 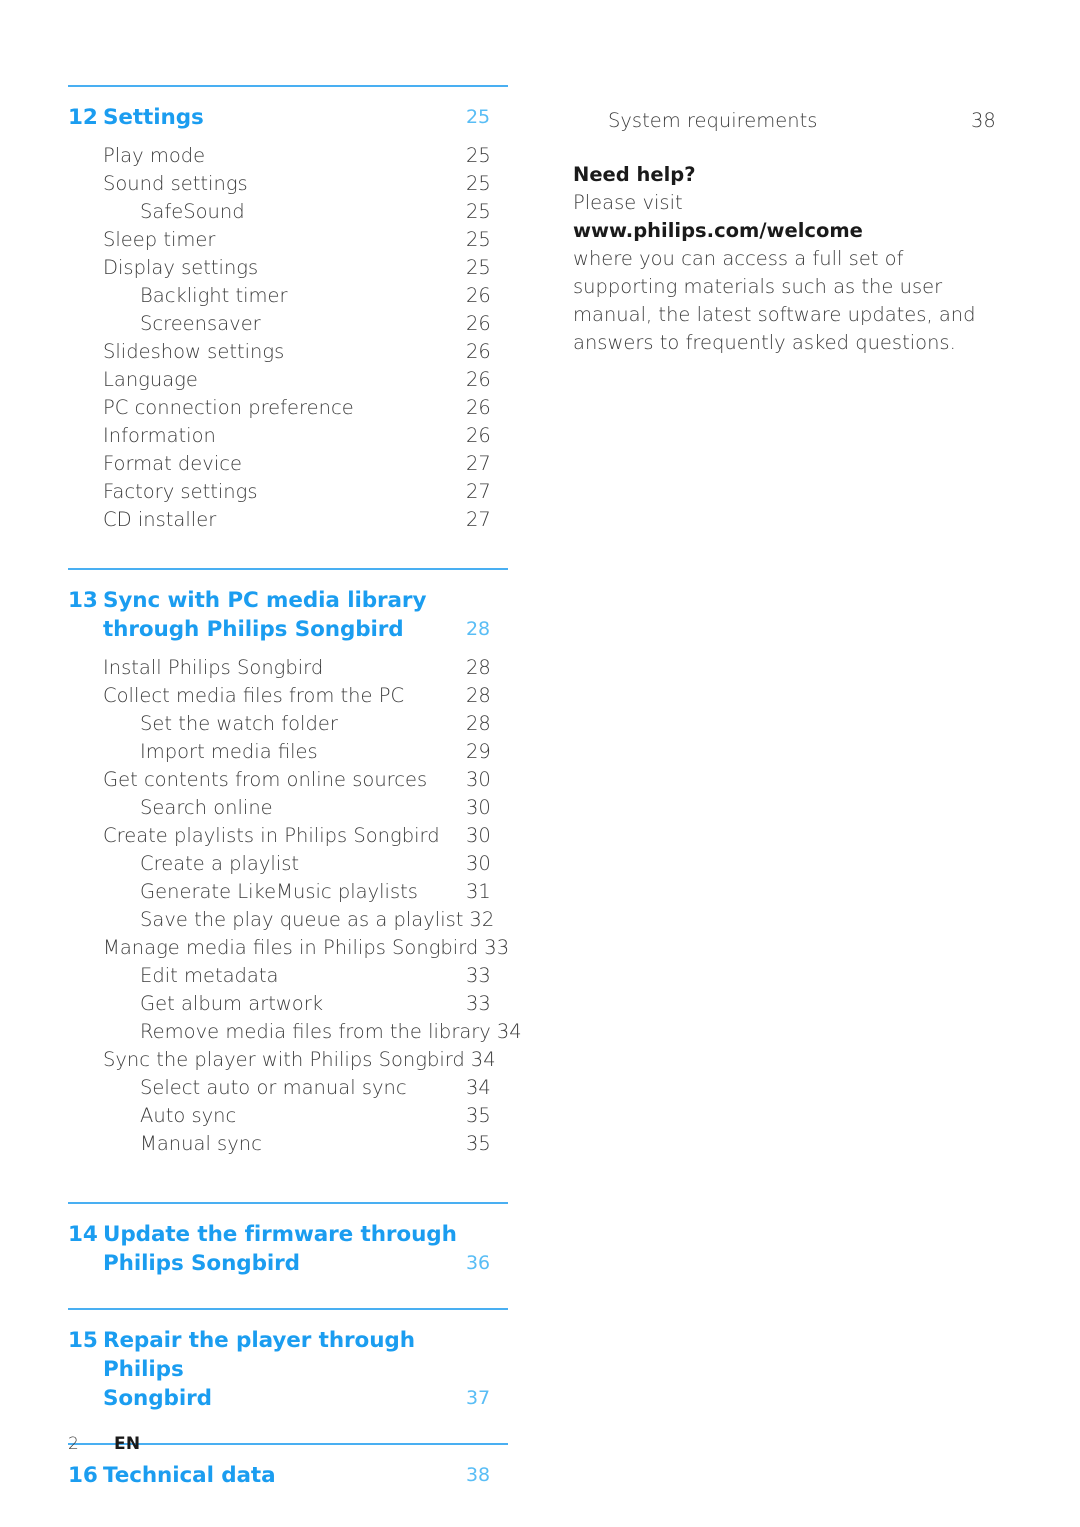 I want to click on toc-entry: Collect media files from the PC 28, so click(x=288, y=696).